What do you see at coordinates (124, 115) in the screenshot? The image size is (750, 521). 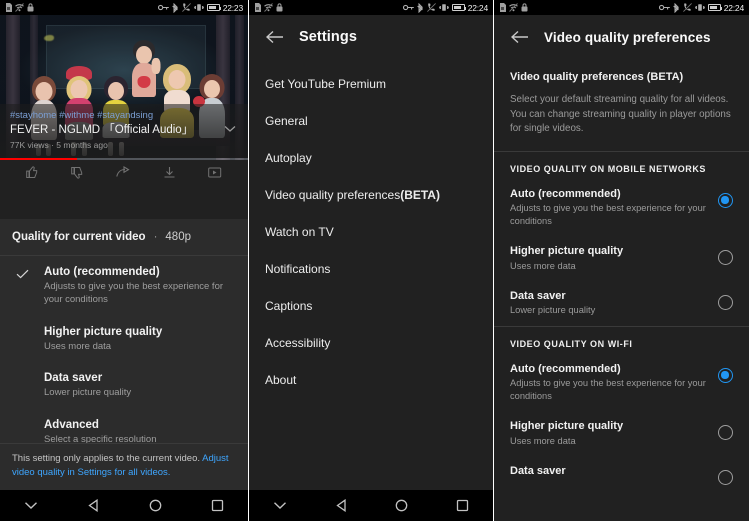 I see `video-hashtags: #stayhome #withme #stayandsing` at bounding box center [124, 115].